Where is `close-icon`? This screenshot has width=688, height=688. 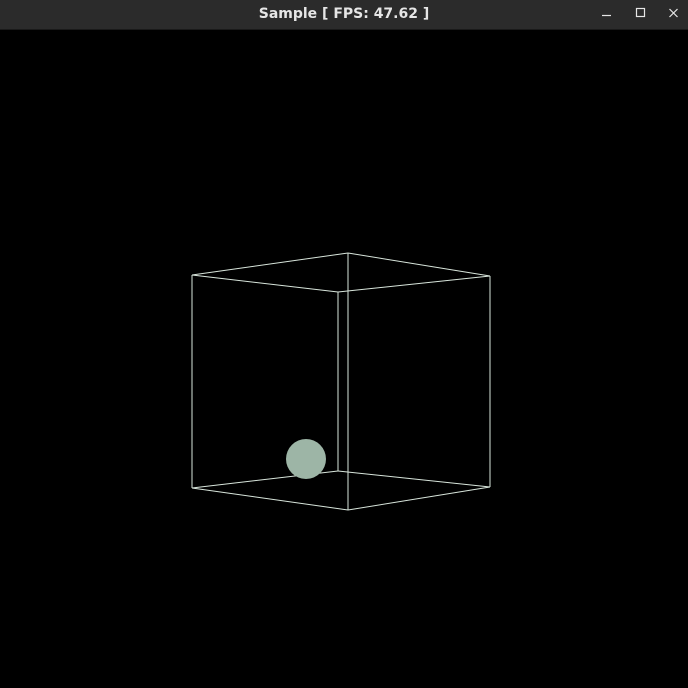
close-icon is located at coordinates (673, 13).